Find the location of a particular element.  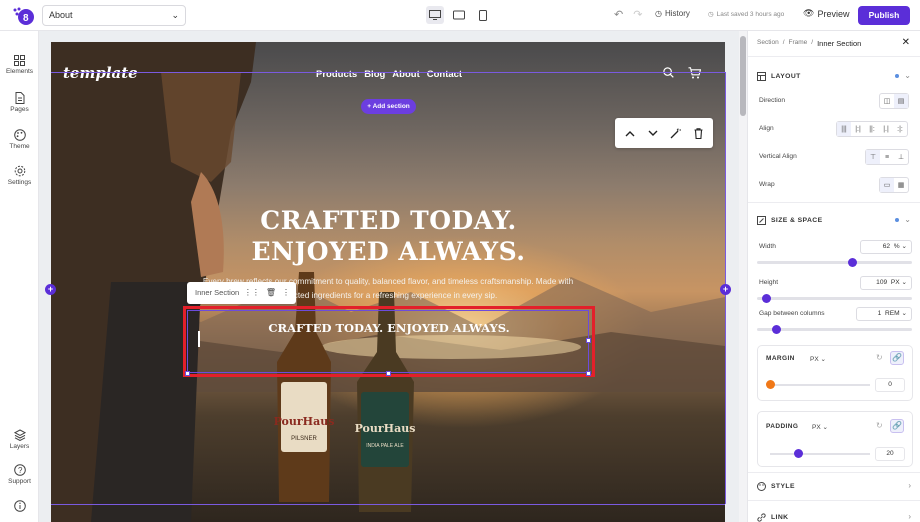

align-end-icon: ||: is located at coordinates (872, 129).